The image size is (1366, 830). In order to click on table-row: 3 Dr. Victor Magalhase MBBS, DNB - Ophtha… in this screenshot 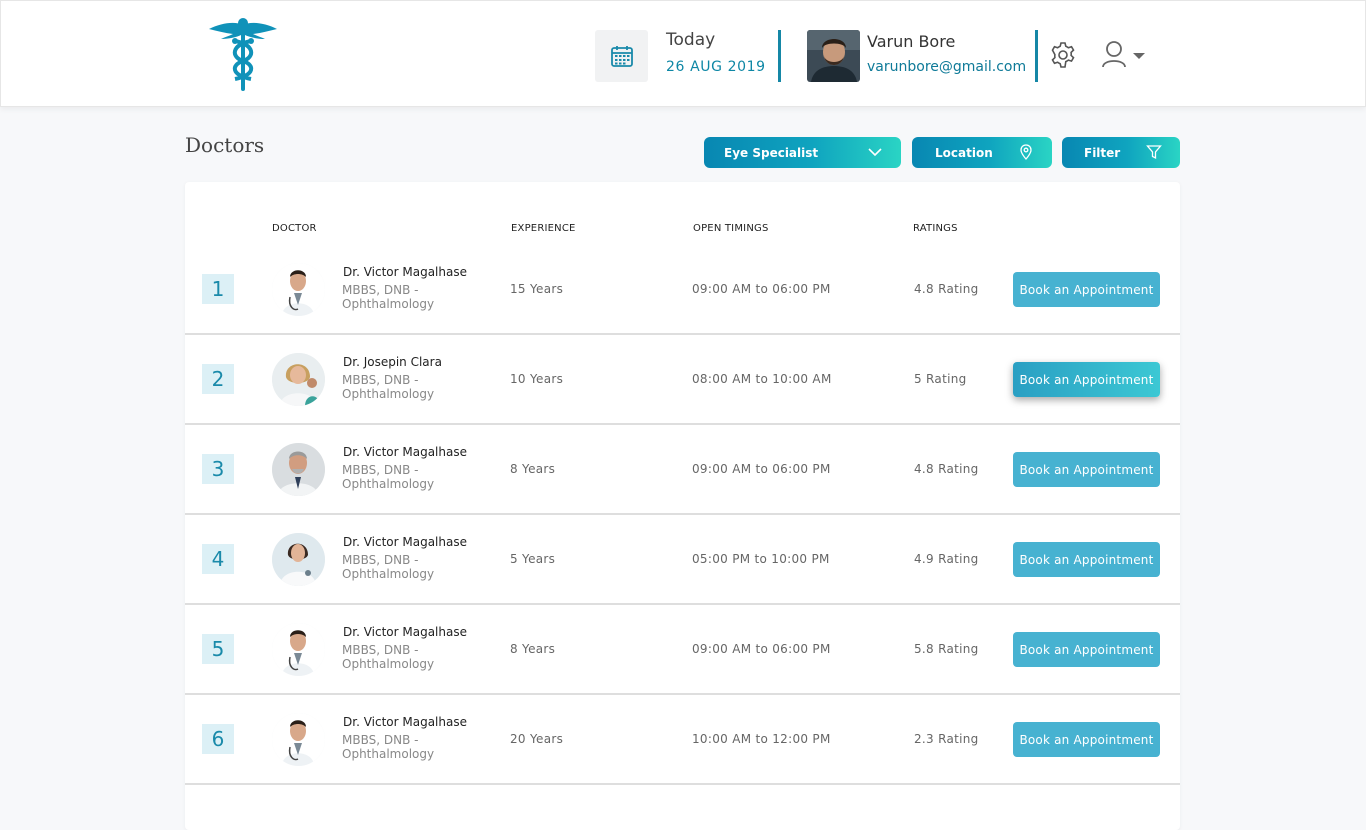, I will do `click(682, 470)`.